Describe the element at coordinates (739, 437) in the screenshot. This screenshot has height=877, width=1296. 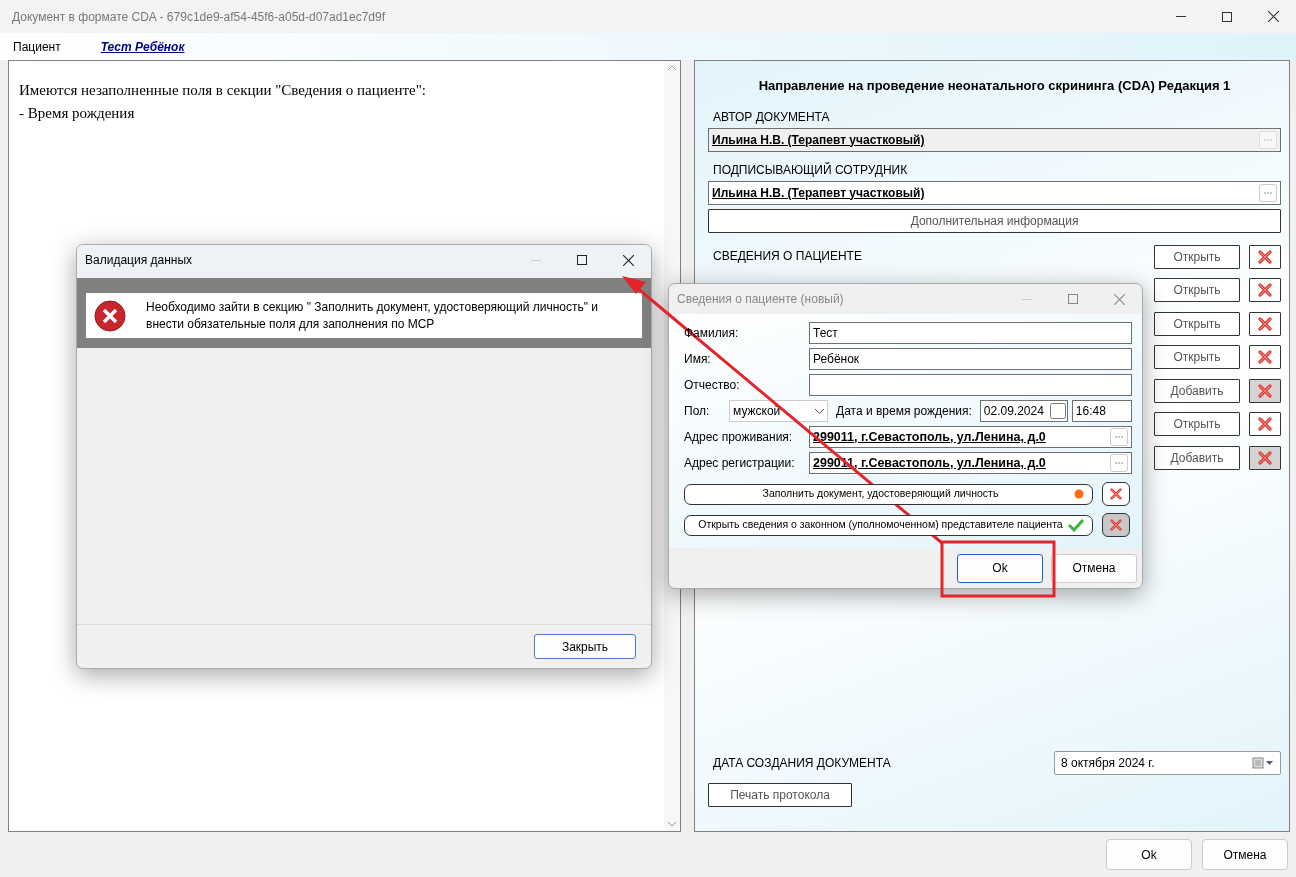
I see `field-label: Адрес проживания:` at that location.